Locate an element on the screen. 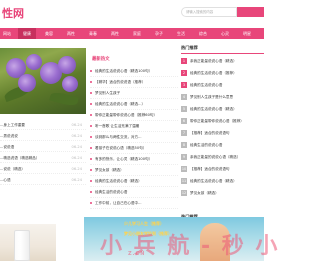  list-item: 梦见别人生孩子 is located at coordinates (134, 93).